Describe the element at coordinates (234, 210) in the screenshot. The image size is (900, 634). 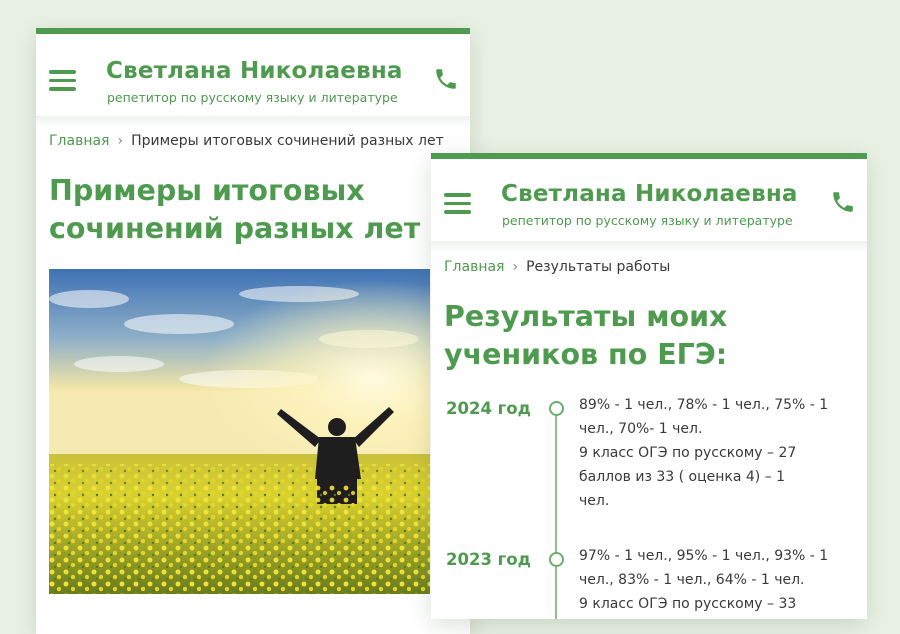
I see `page-title: Примеры итоговых сочинений разных лет` at that location.